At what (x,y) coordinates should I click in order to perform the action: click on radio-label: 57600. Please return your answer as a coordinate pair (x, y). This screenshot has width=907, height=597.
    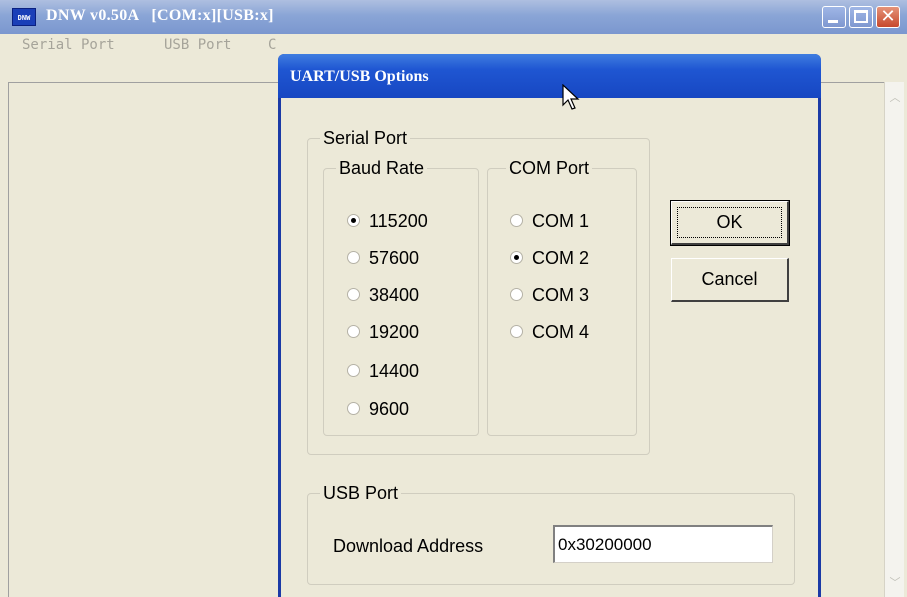
    Looking at the image, I should click on (394, 258).